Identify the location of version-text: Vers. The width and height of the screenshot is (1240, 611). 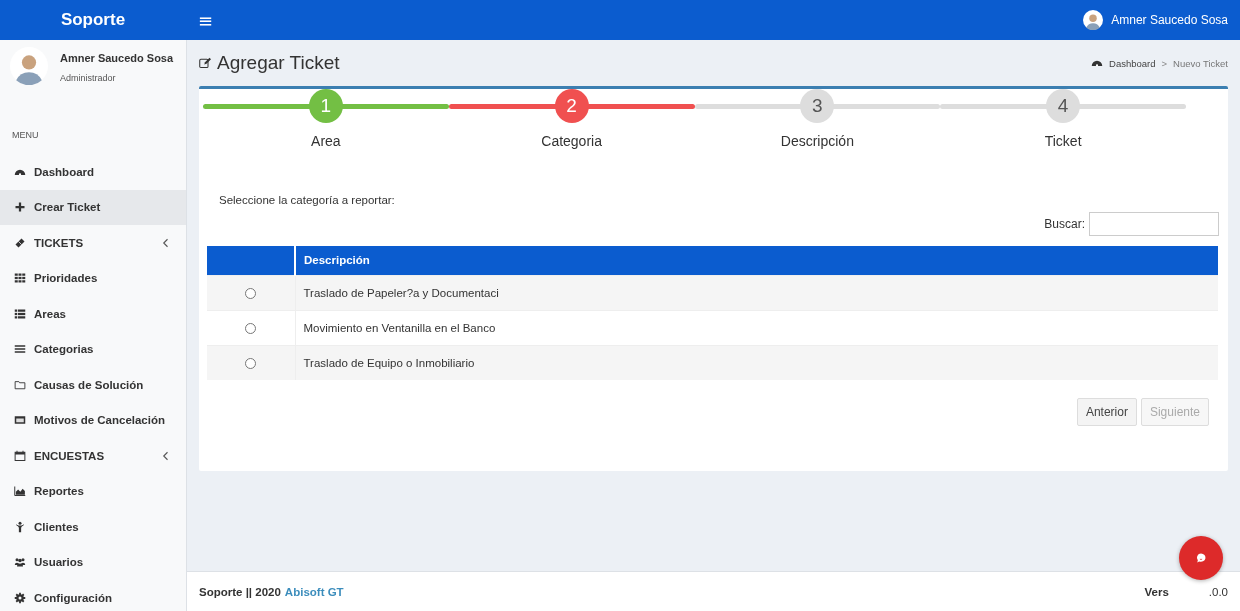
(1156, 591).